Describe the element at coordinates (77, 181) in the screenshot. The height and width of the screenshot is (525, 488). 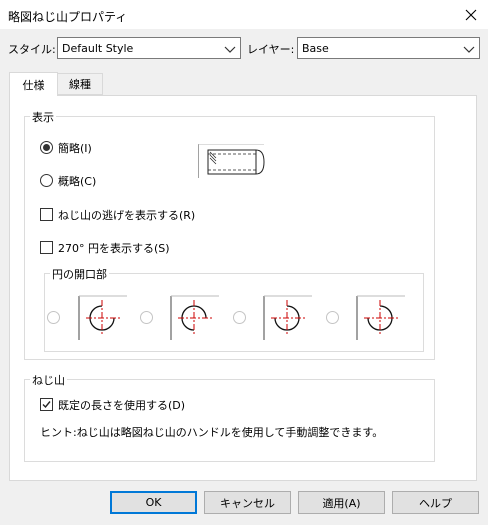
I see `radio-schematic-label: 概略(C)` at that location.